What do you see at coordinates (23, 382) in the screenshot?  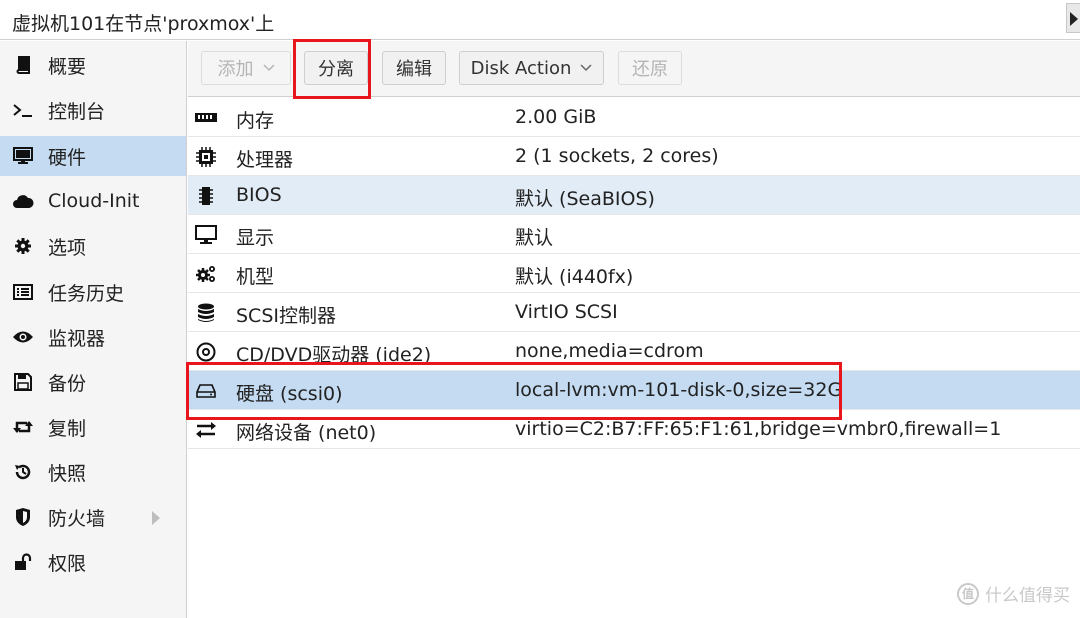 I see `floppy-icon` at bounding box center [23, 382].